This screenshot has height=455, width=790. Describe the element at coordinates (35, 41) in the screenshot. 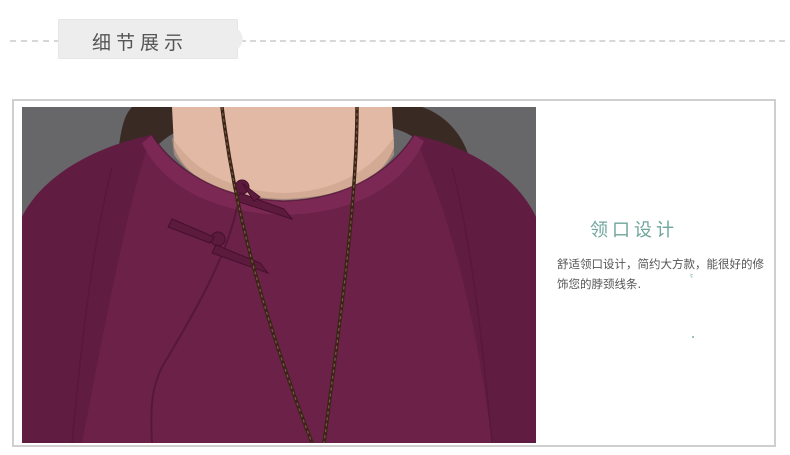

I see `header-divider-left` at that location.